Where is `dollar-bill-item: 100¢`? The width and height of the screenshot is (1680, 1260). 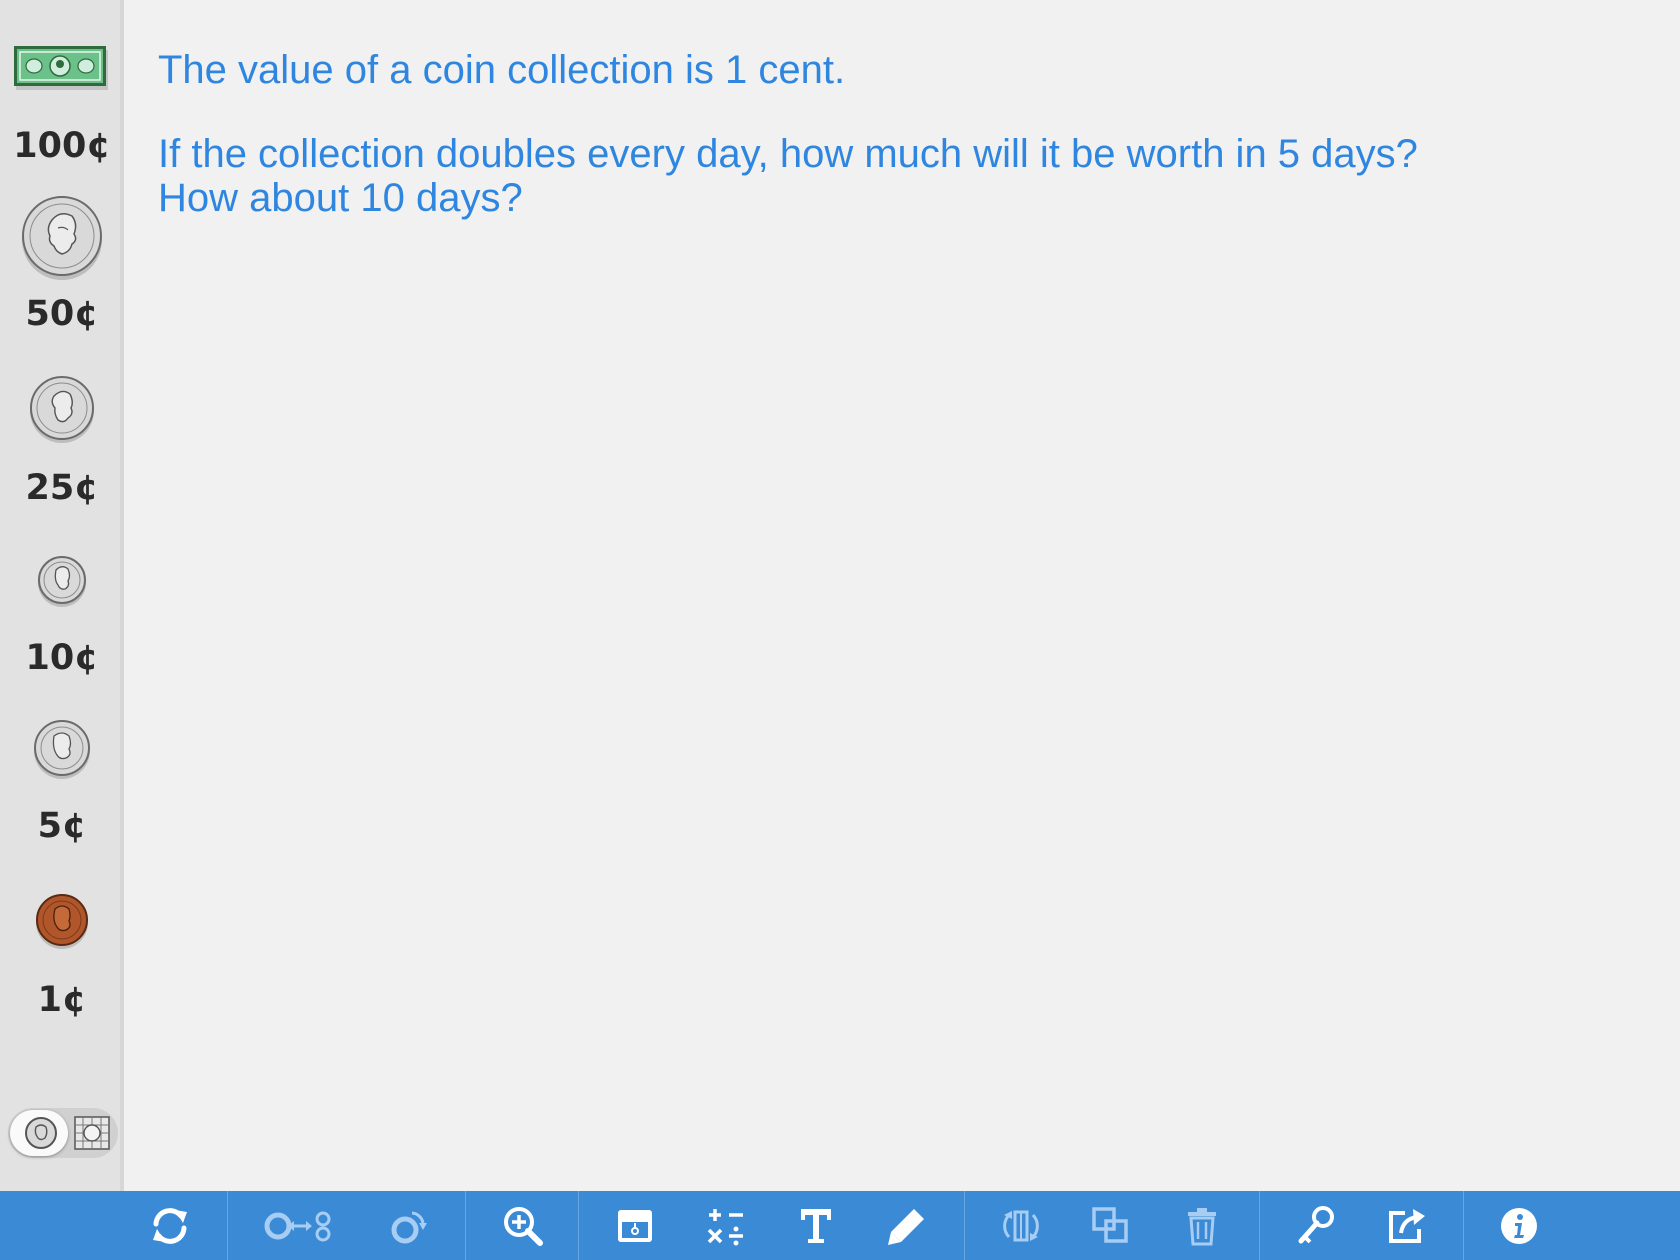
dollar-bill-item: 100¢ is located at coordinates (62, 105).